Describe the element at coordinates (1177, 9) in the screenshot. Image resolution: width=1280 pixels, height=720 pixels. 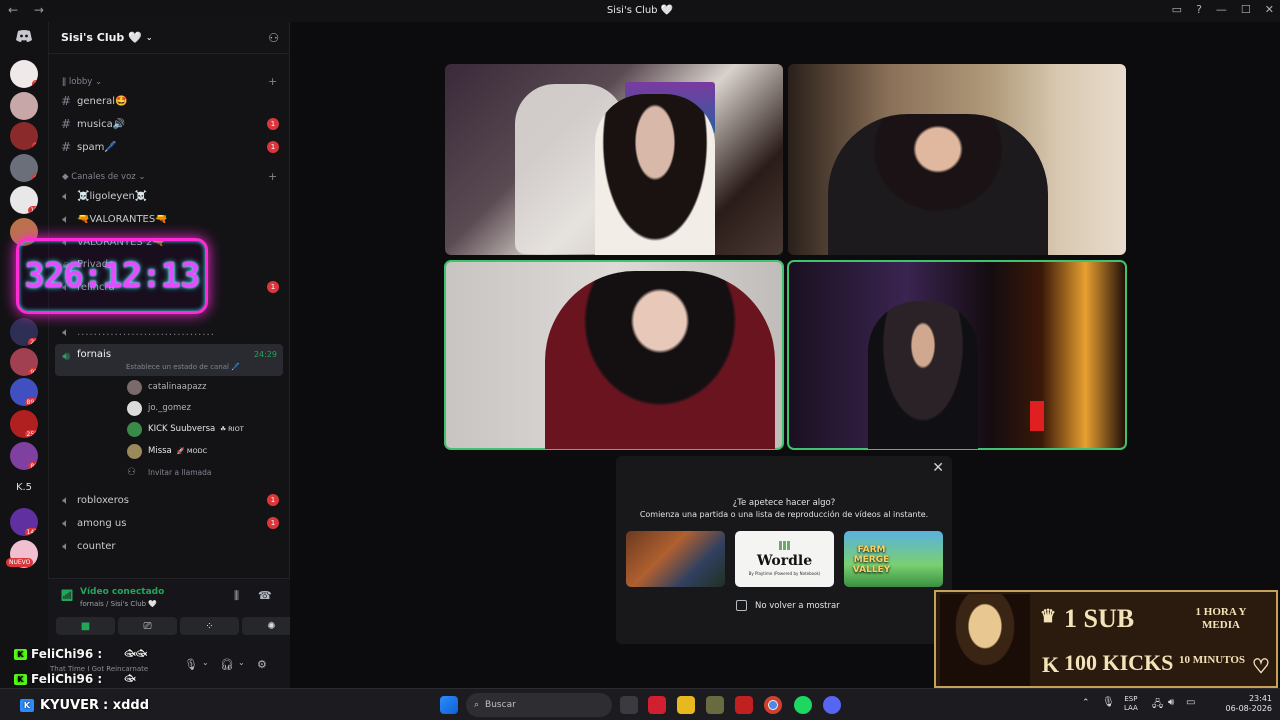
I see `inbox-icon: ▭` at that location.